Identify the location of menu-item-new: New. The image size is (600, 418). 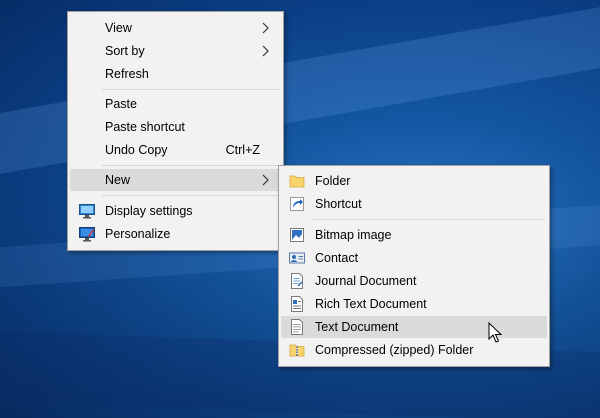
(175, 180).